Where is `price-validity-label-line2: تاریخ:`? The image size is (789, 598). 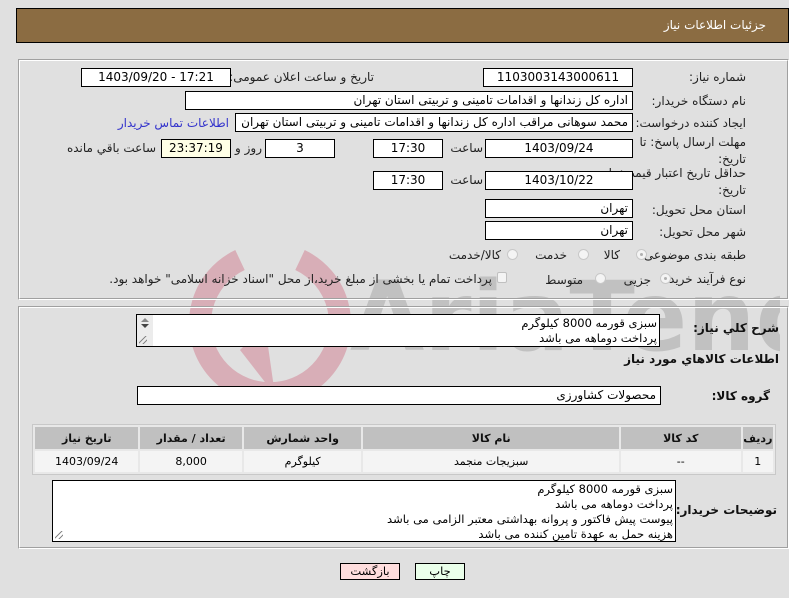 price-validity-label-line2: تاریخ: is located at coordinates (732, 190).